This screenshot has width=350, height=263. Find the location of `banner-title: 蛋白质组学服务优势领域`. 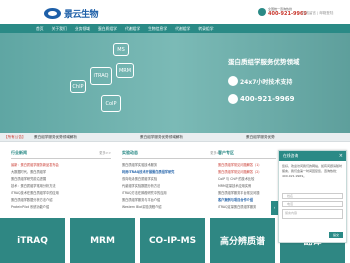

banner-title: 蛋白质组学服务优势领域 is located at coordinates (264, 62).